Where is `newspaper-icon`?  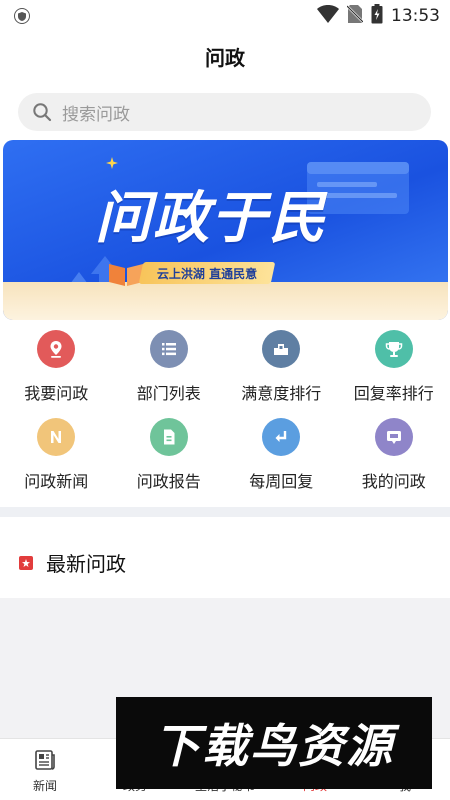
newspaper-icon is located at coordinates (45, 760).